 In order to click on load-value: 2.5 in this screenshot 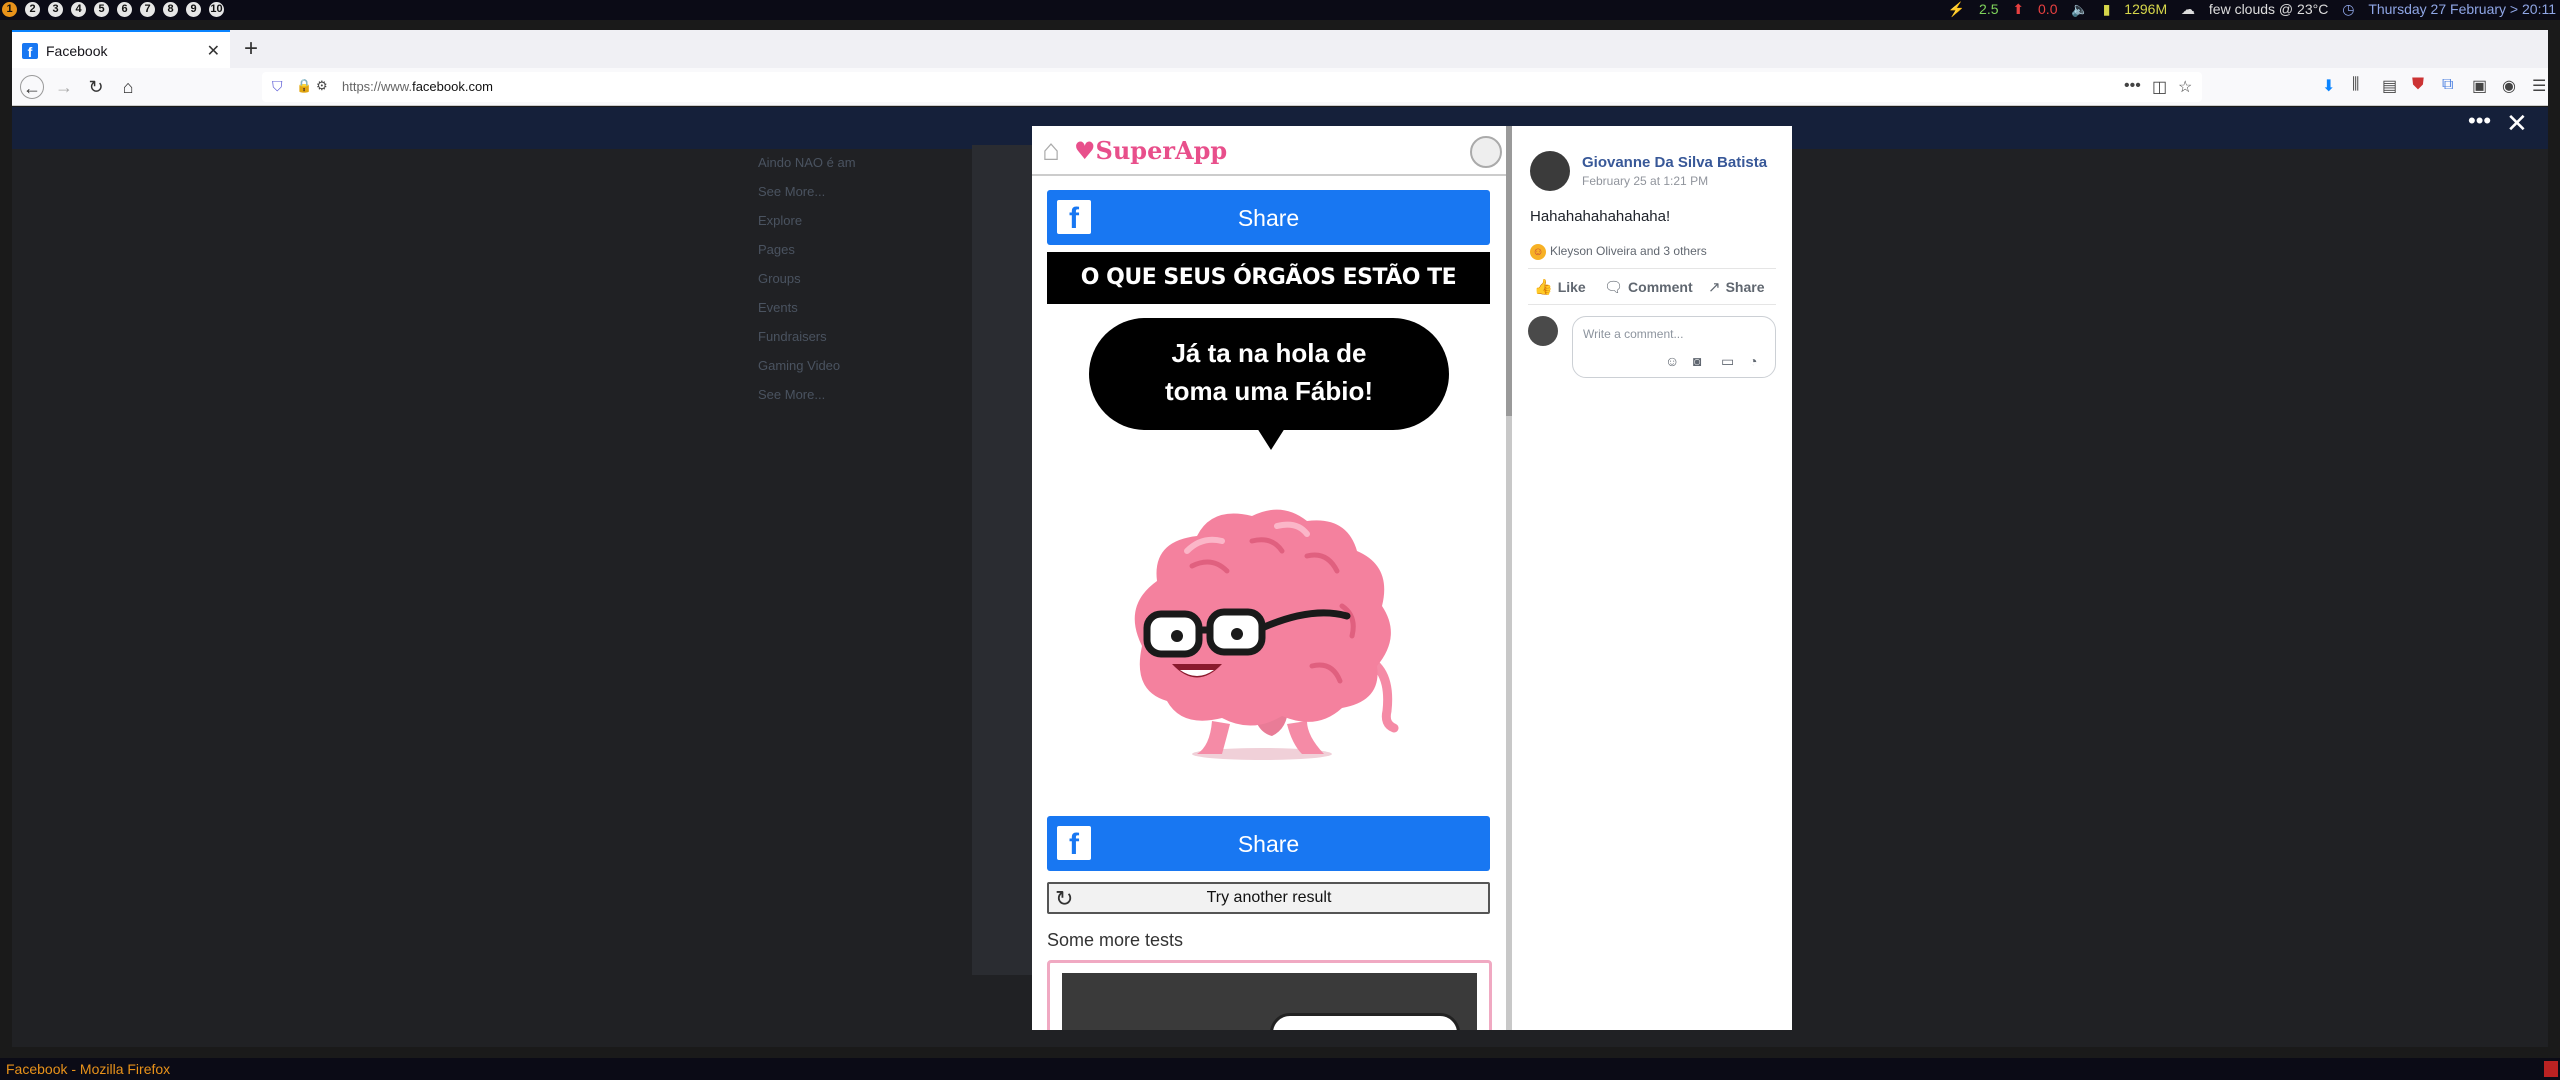, I will do `click(1989, 9)`.